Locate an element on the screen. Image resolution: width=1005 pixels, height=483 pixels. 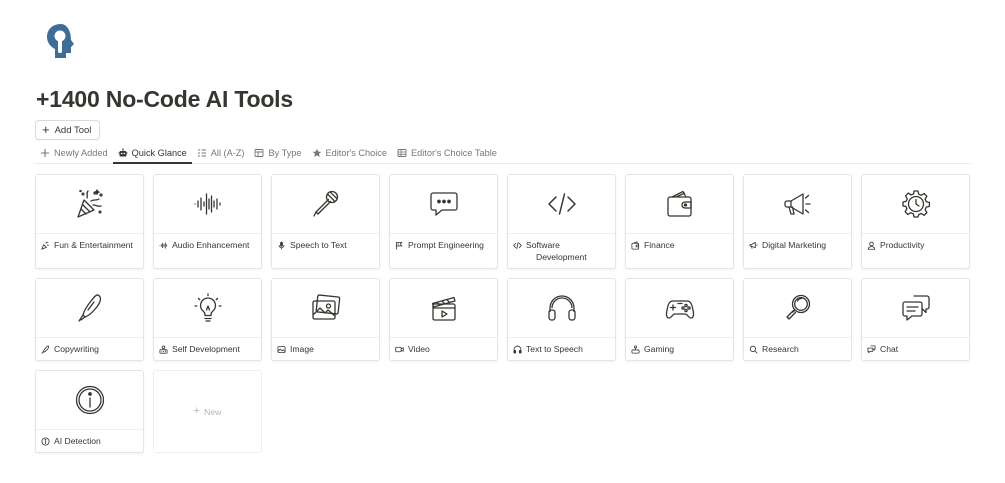
new-card-label: New is located at coordinates (213, 411).